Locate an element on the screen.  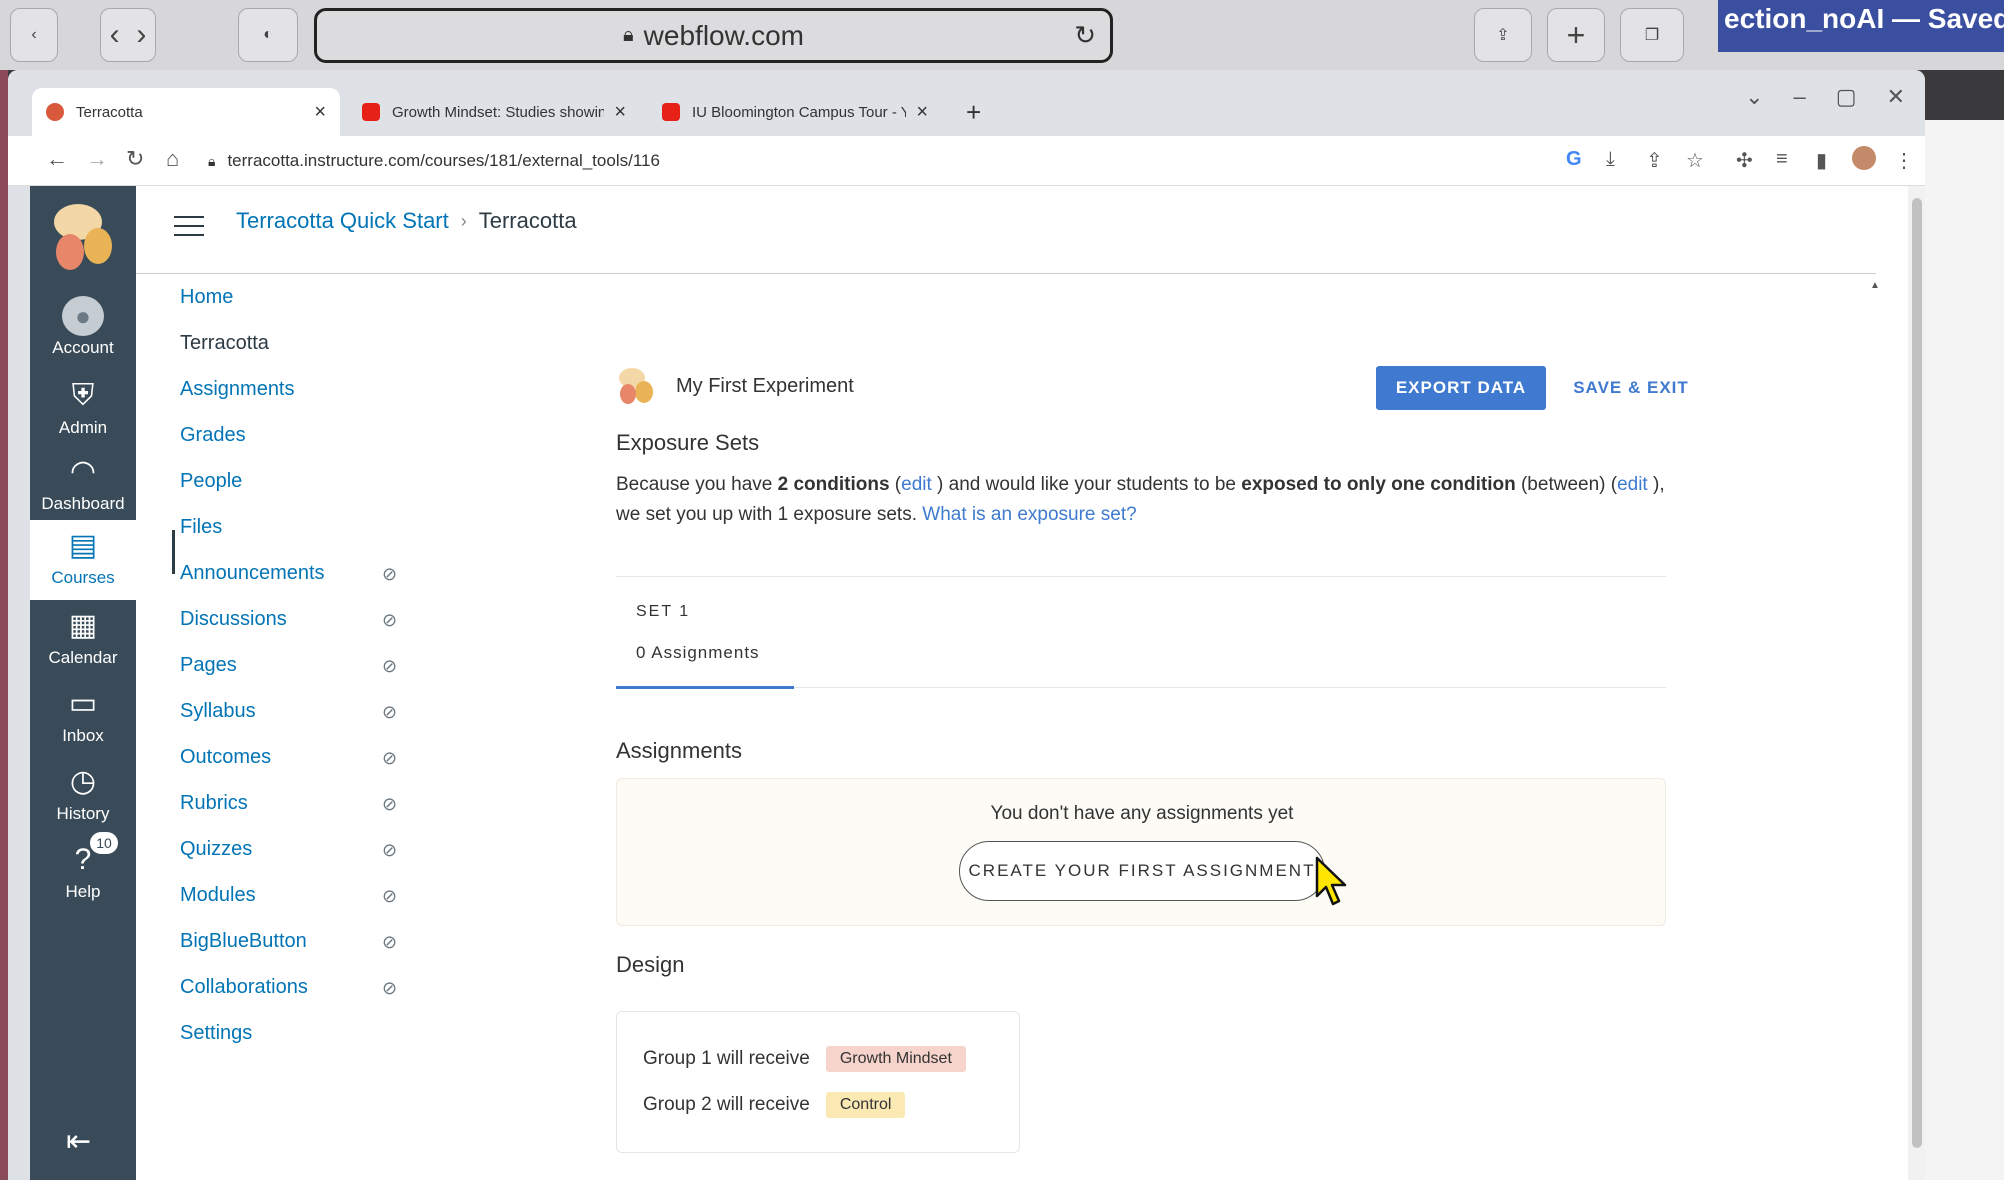
install-icon: ⤓ is located at coordinates (1610, 159).